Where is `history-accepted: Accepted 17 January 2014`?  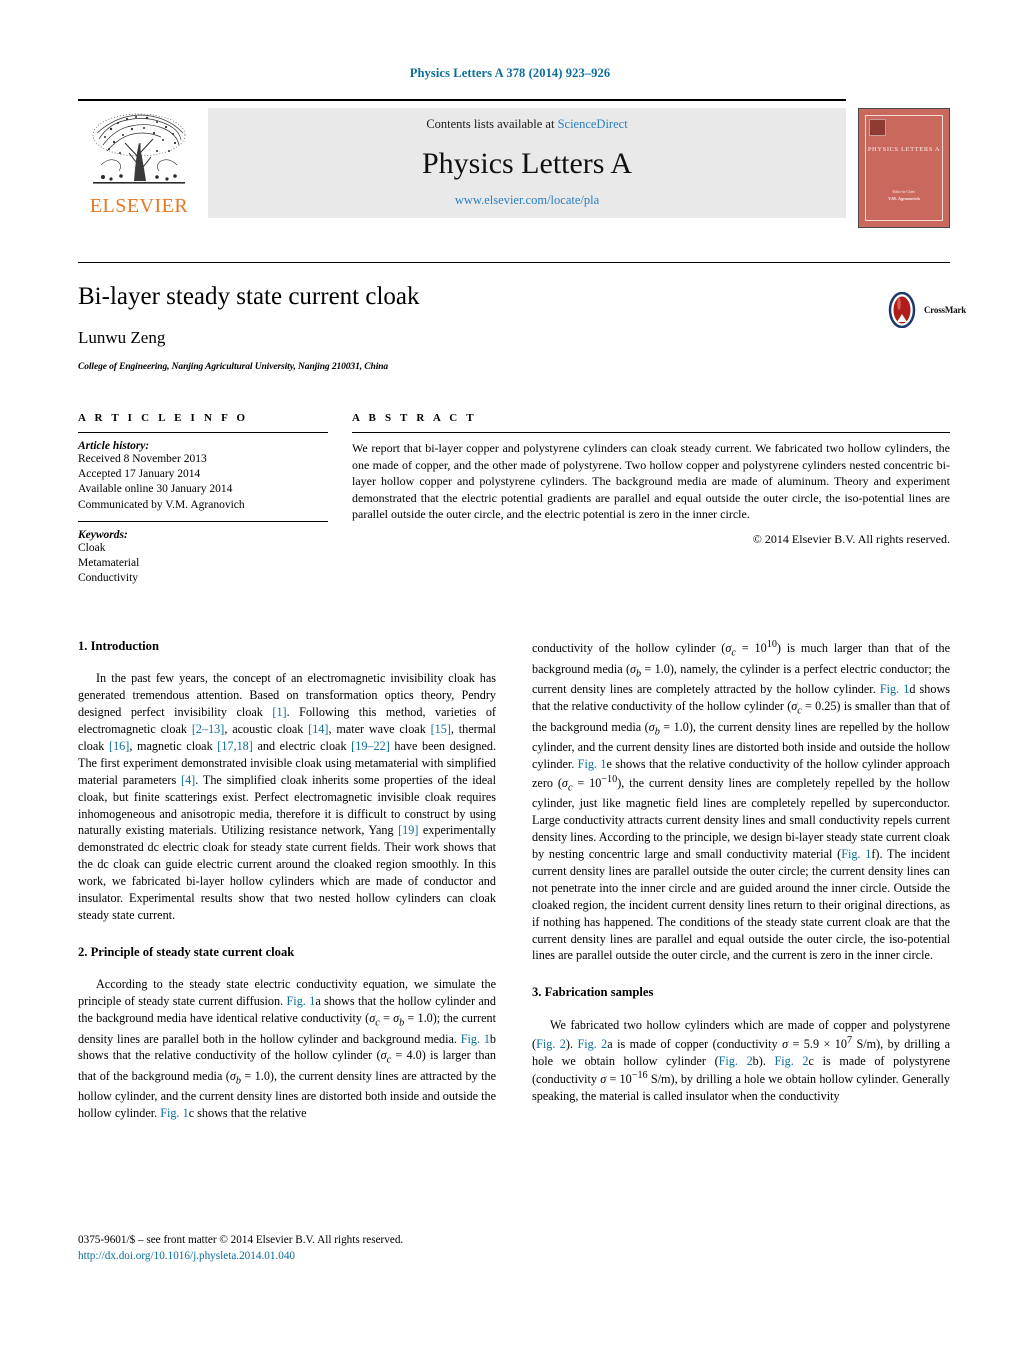
history-accepted: Accepted 17 January 2014 is located at coordinates (139, 474).